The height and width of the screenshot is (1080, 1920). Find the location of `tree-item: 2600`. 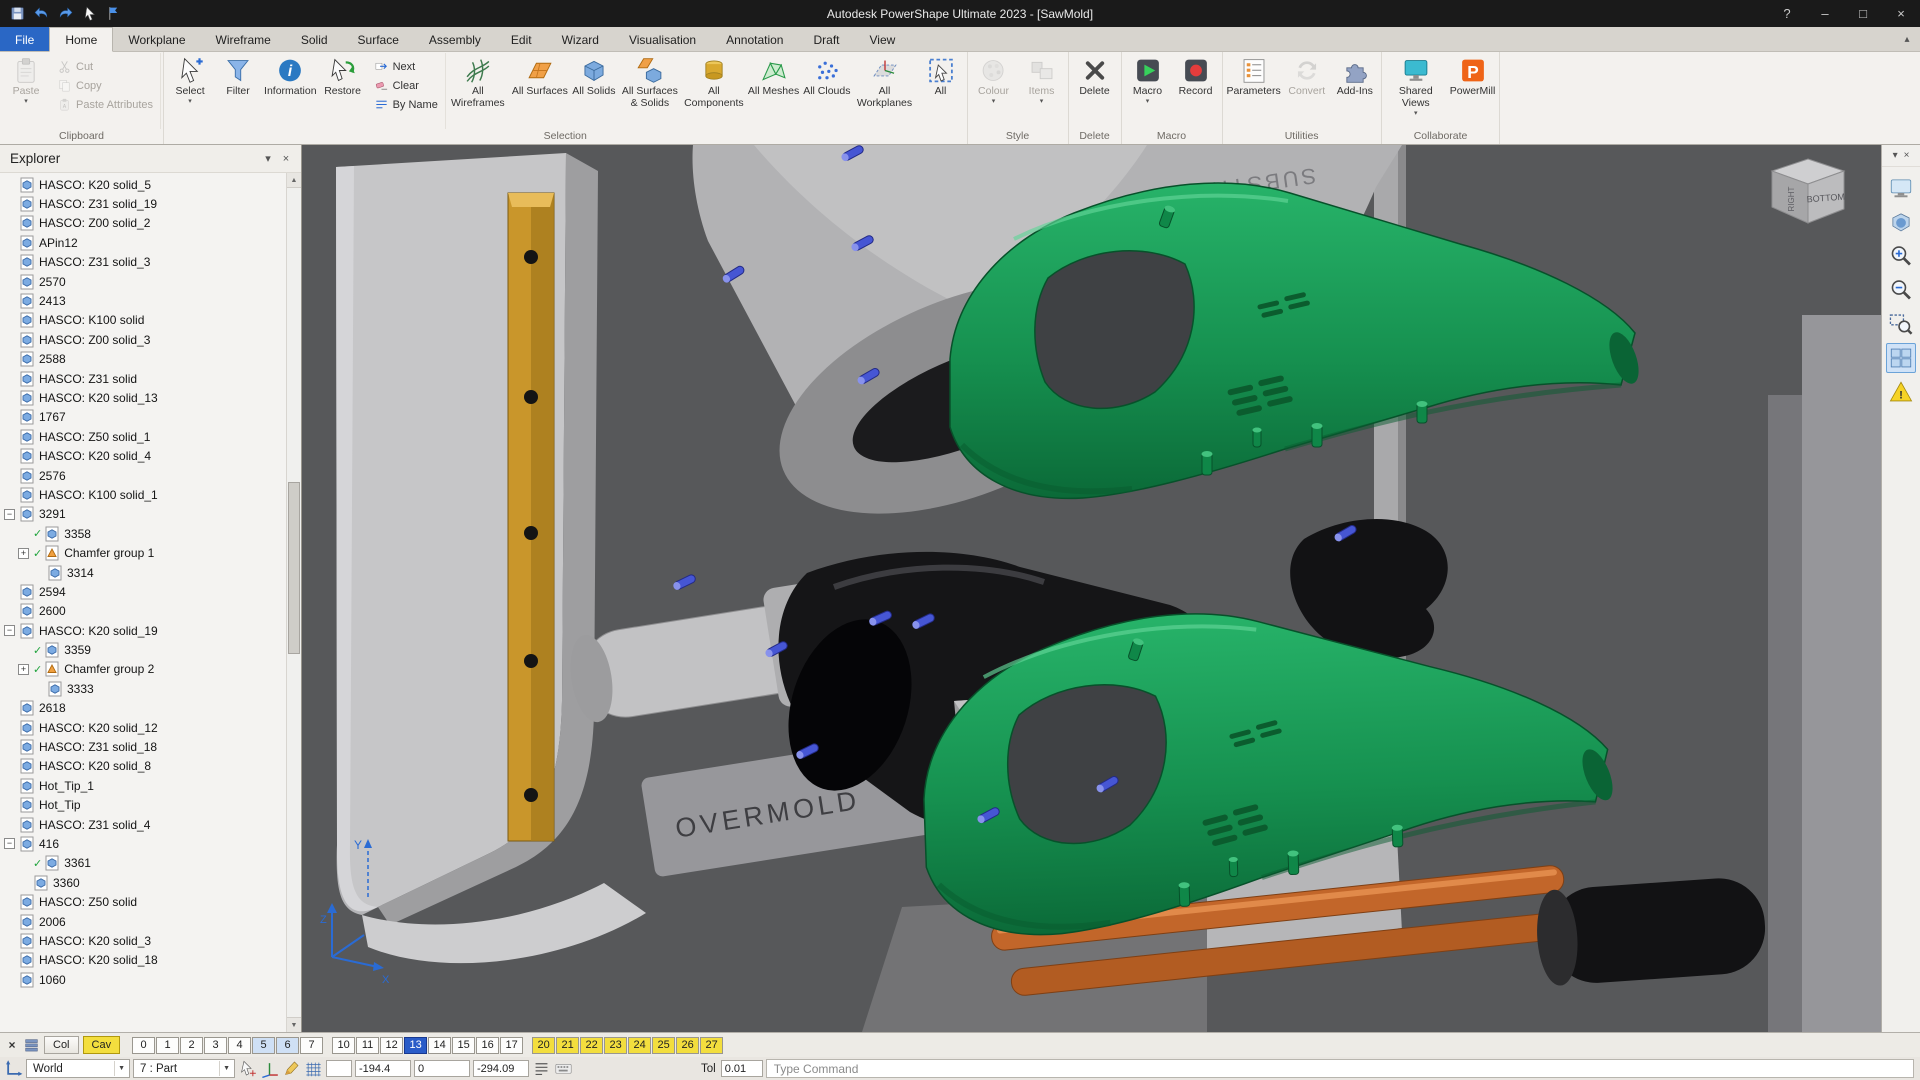

tree-item: 2600 is located at coordinates (143, 611).